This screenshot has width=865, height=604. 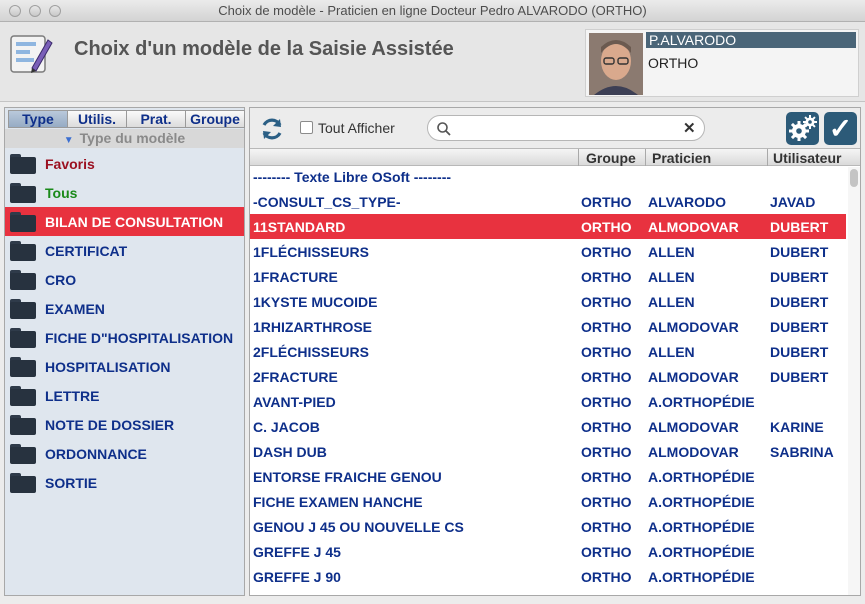 What do you see at coordinates (548, 351) in the screenshot?
I see `table-row: 2FLÉCHISSEURS ORTHO ALLEN DUBERT` at bounding box center [548, 351].